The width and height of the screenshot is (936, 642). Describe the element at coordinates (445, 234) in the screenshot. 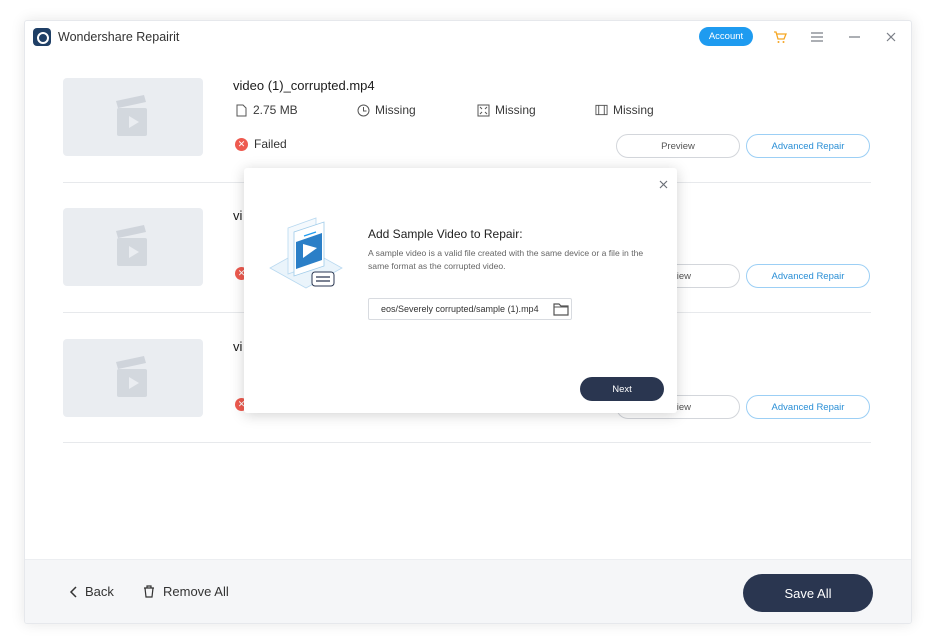

I see `dialog-title: Add Sample Video to Repair:` at that location.